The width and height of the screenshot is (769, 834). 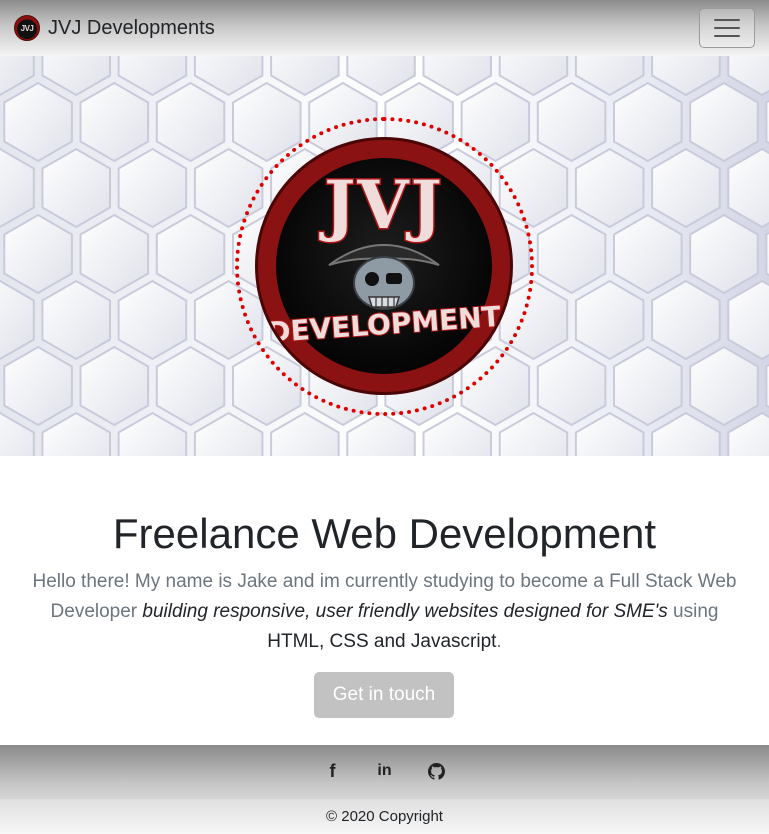 I want to click on facebook-link: f, so click(x=333, y=771).